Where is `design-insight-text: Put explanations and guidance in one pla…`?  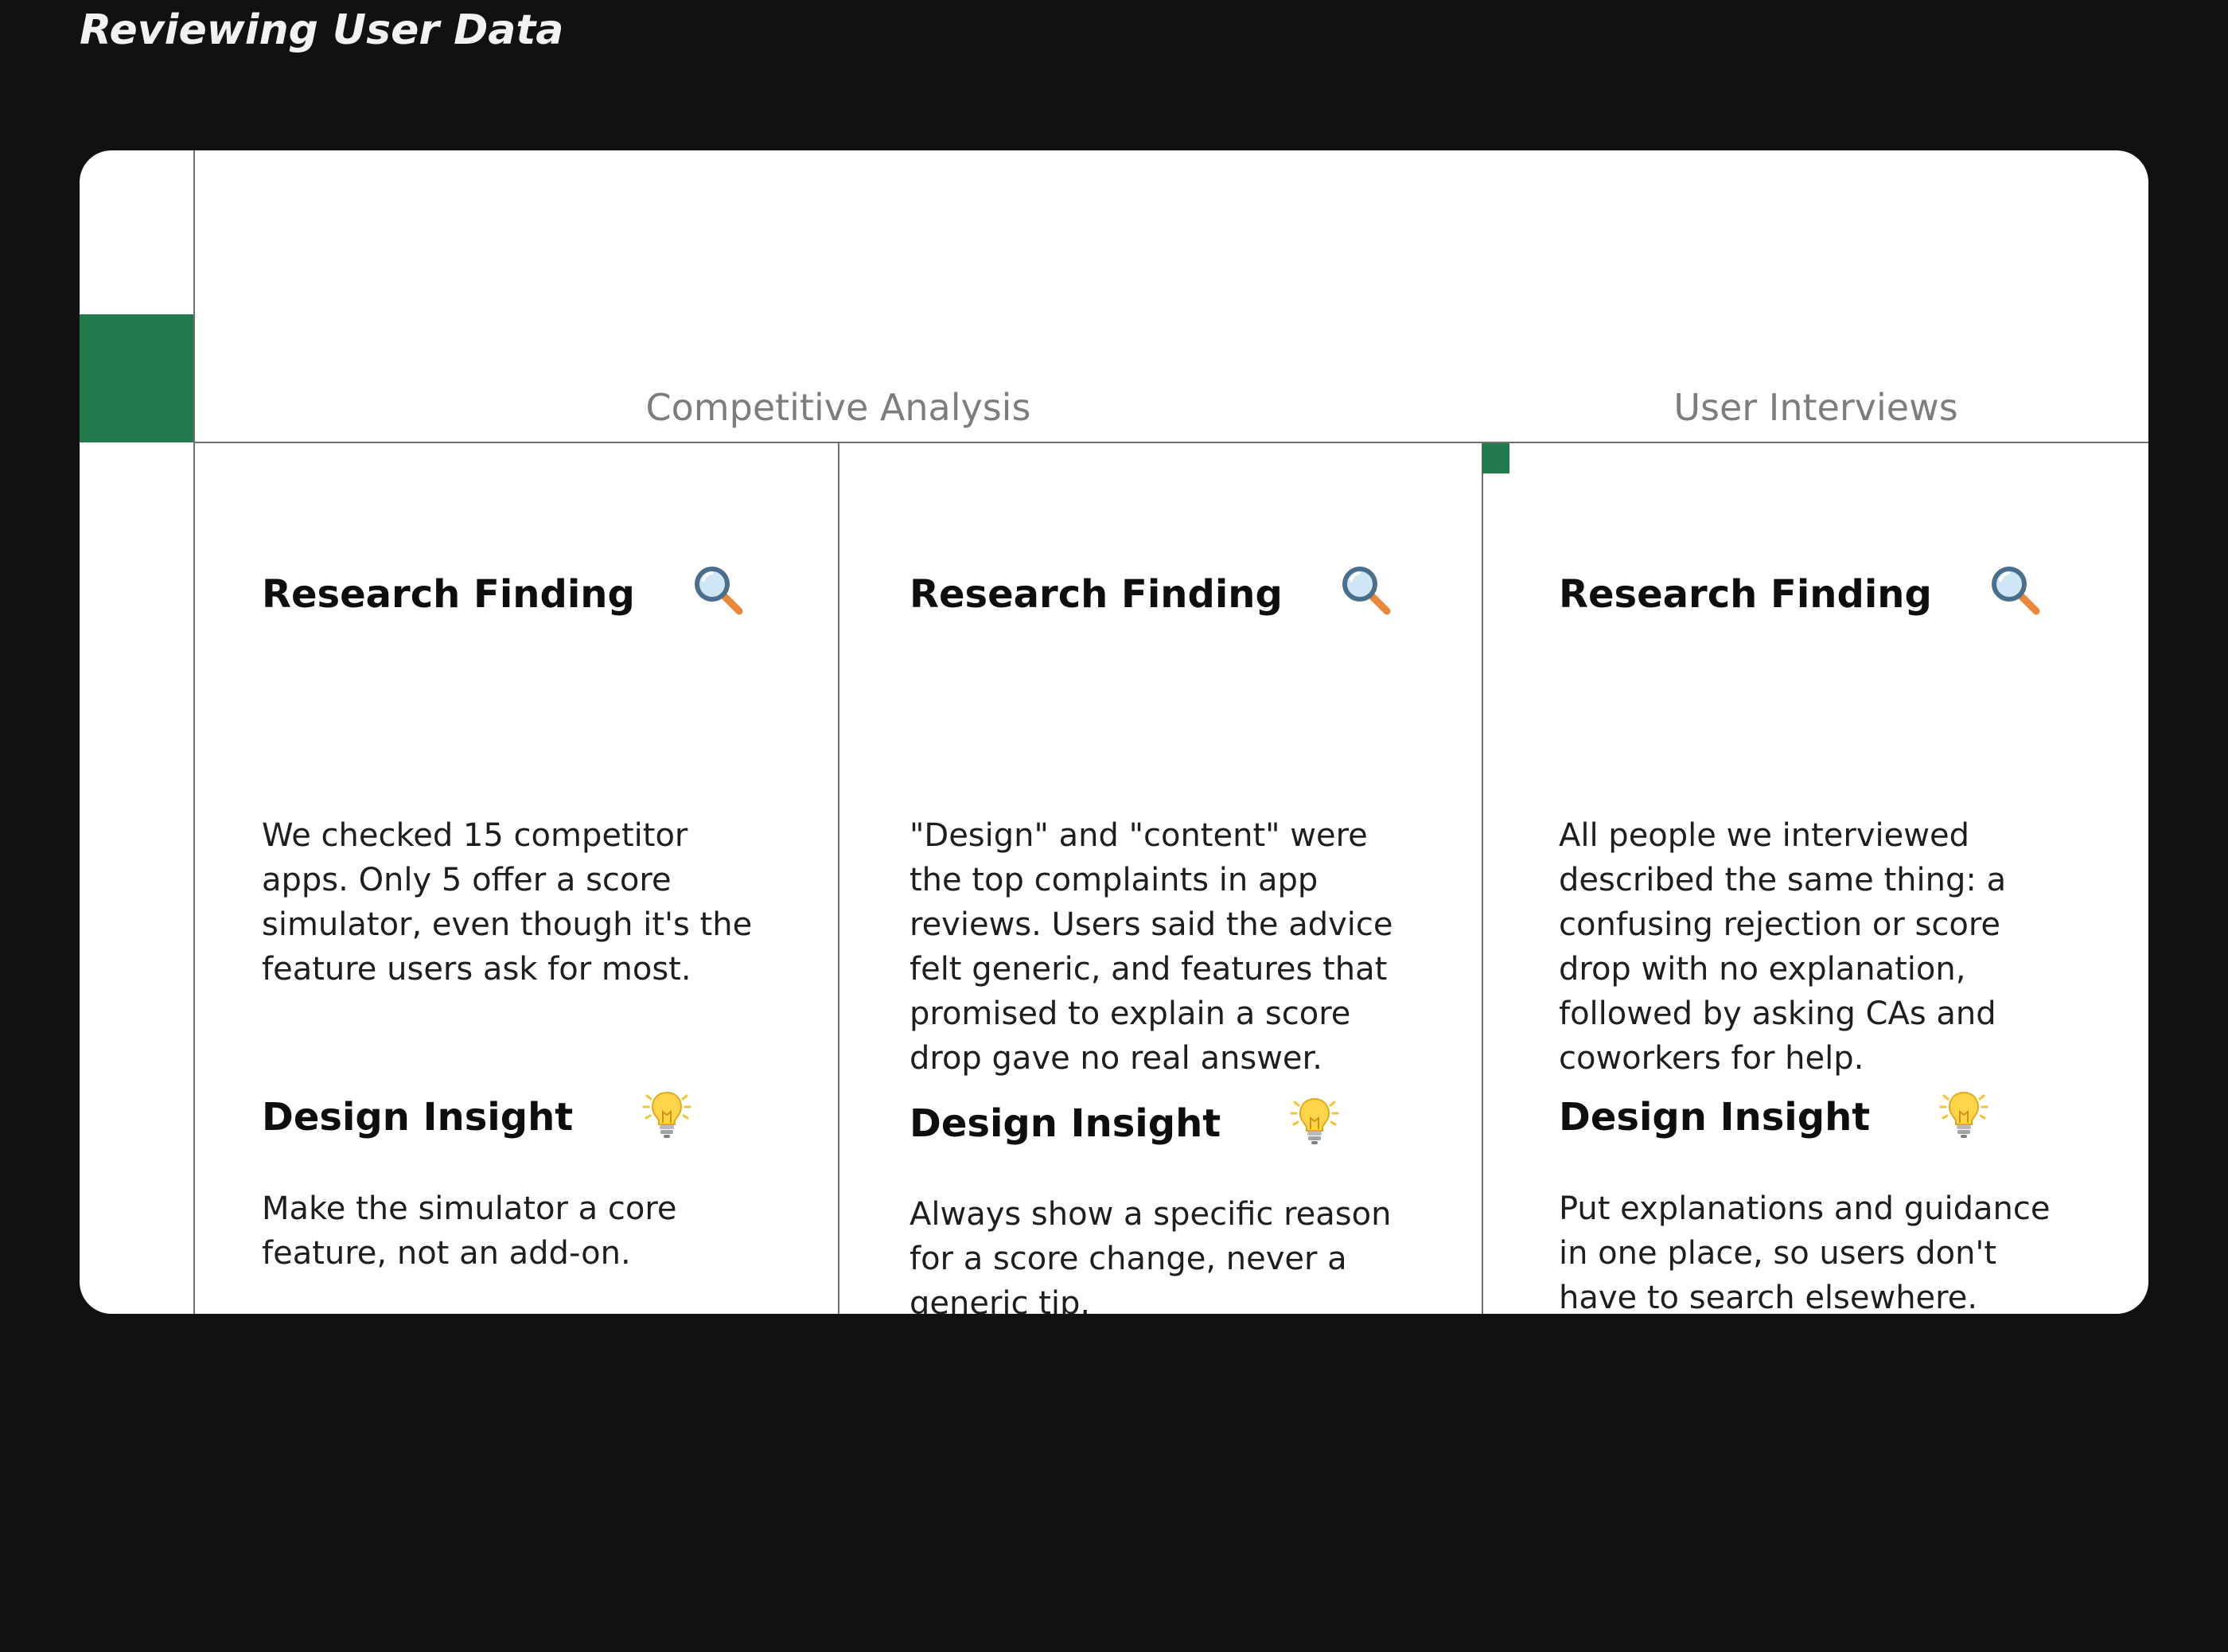 design-insight-text: Put explanations and guidance in one pla… is located at coordinates (1805, 1252).